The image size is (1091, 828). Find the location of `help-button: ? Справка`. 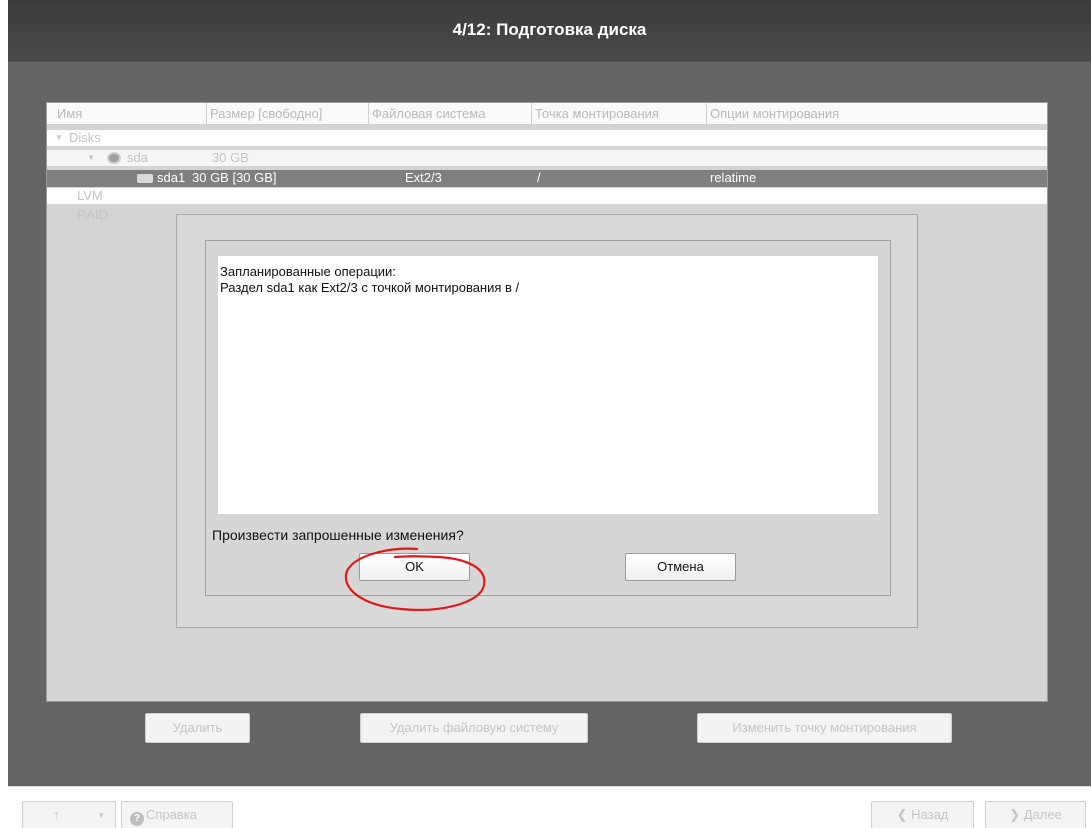

help-button: ? Справка is located at coordinates (177, 814).